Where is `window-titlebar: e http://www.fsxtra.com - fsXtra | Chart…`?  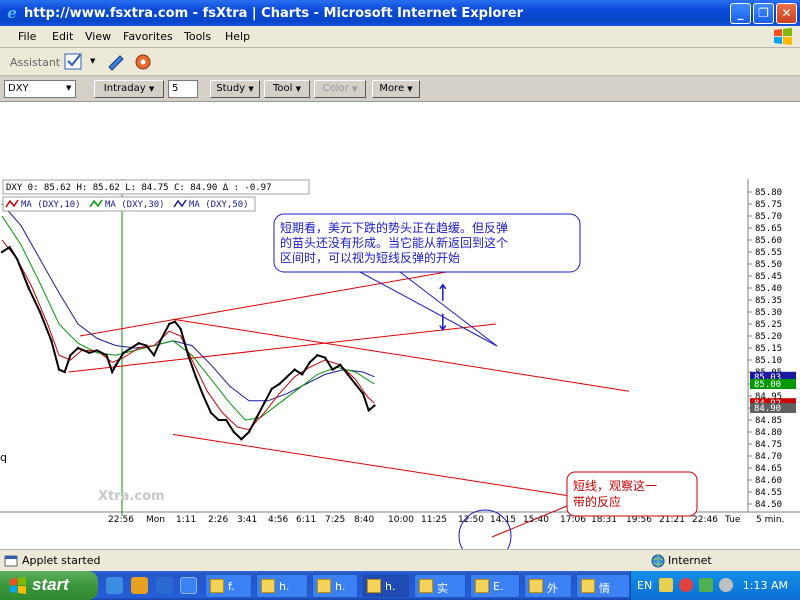
window-titlebar: e http://www.fsxtra.com - fsXtra | Chart… is located at coordinates (400, 13).